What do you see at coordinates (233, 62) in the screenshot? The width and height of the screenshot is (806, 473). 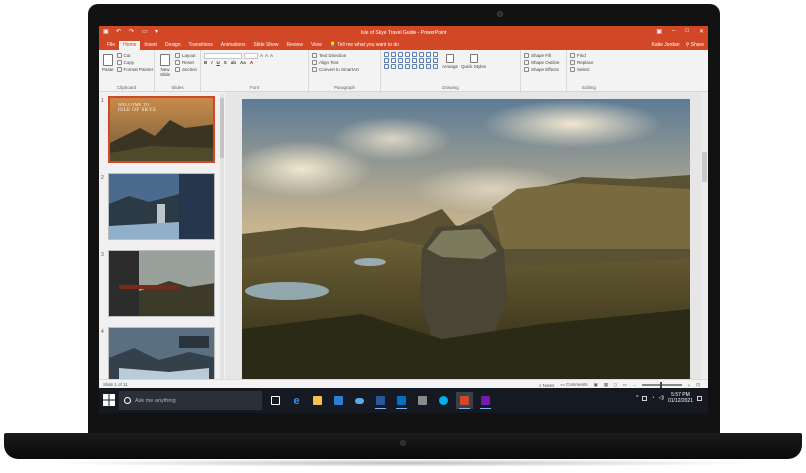 I see `char-spacing-icon: ab` at bounding box center [233, 62].